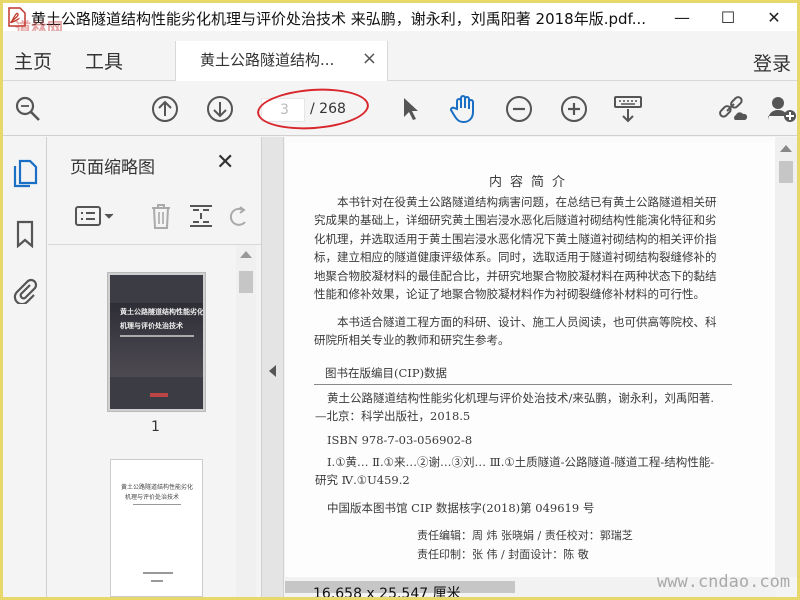 The width and height of the screenshot is (800, 600). I want to click on previous-page-icon, so click(165, 109).